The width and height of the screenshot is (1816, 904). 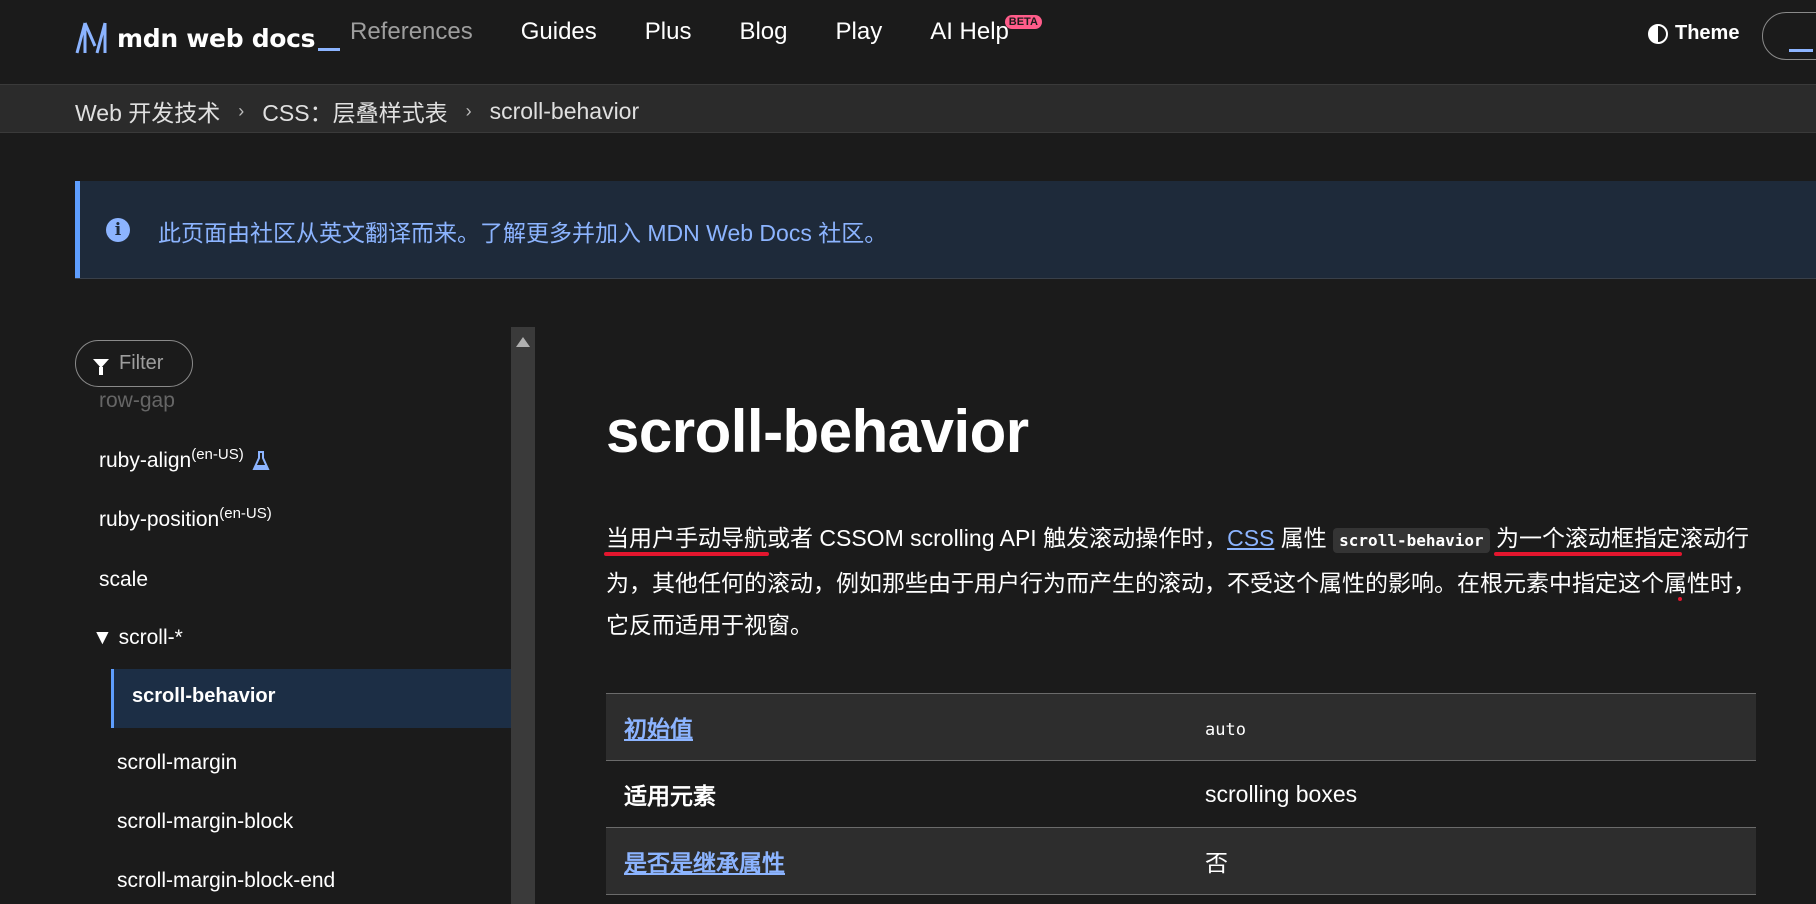 I want to click on properties-table: 初始值 auto 适用元素 scrolling boxes 是否是继承属性 否, so click(x=1181, y=794).